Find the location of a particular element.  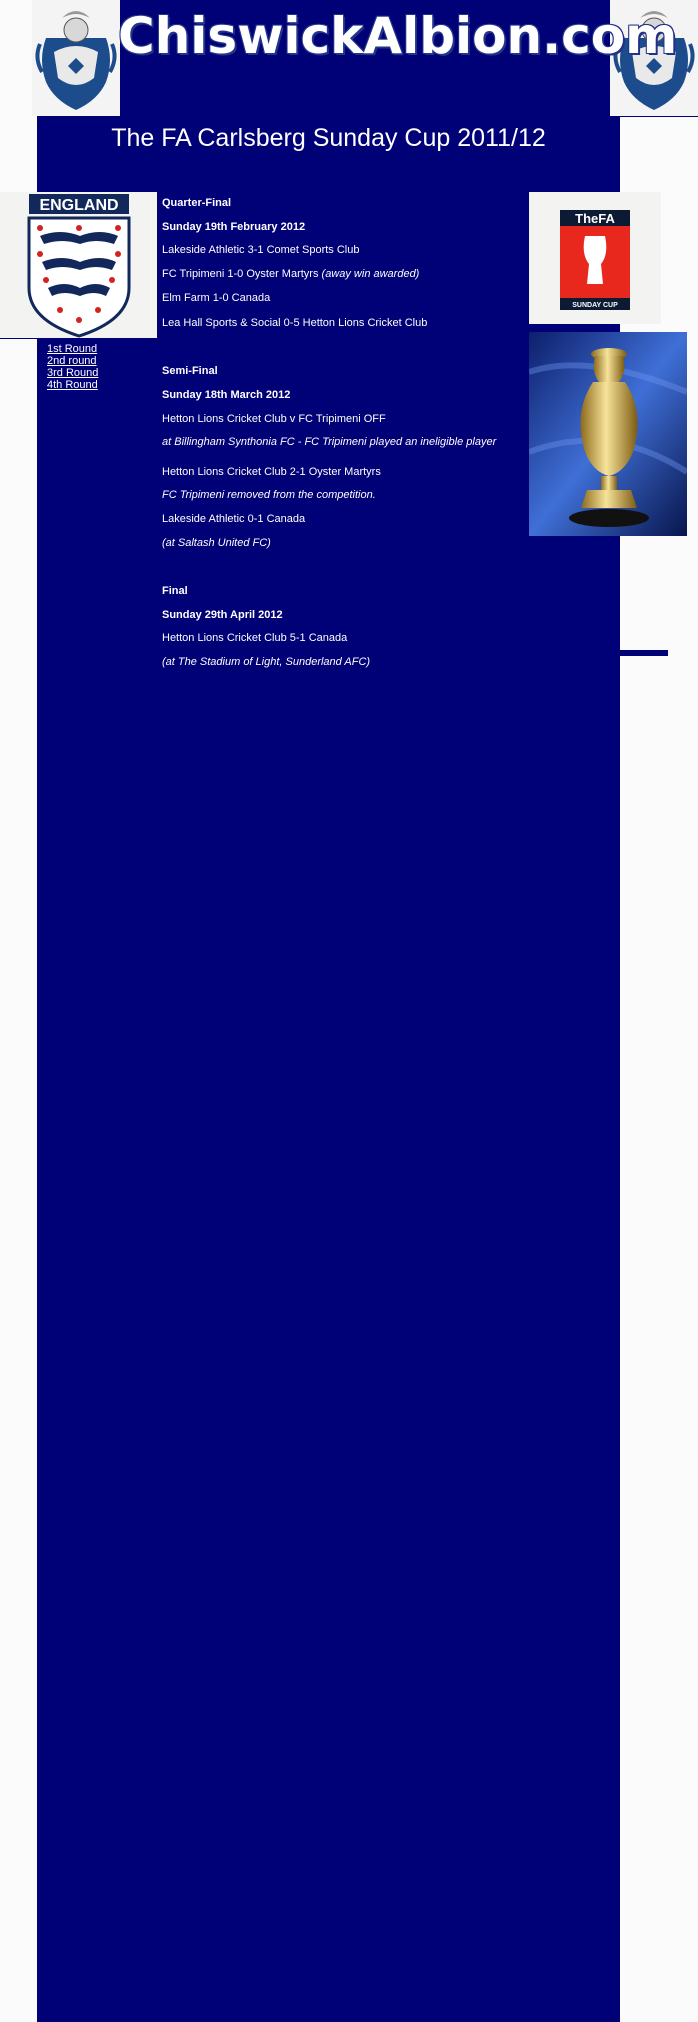

nav-link-1st-round: 1st Round is located at coordinates (72, 349).